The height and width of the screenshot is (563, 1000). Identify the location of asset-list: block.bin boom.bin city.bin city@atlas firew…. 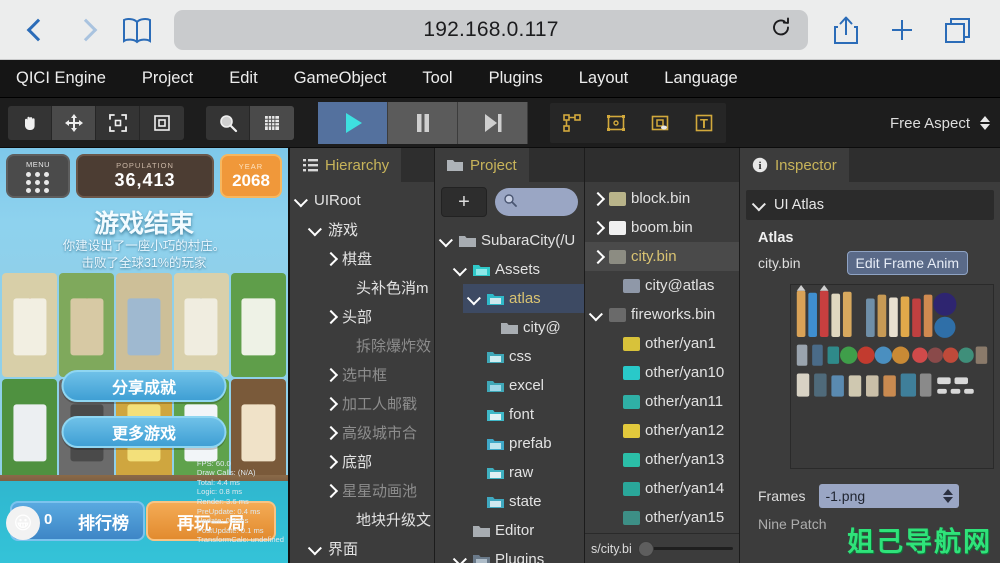
(662, 357).